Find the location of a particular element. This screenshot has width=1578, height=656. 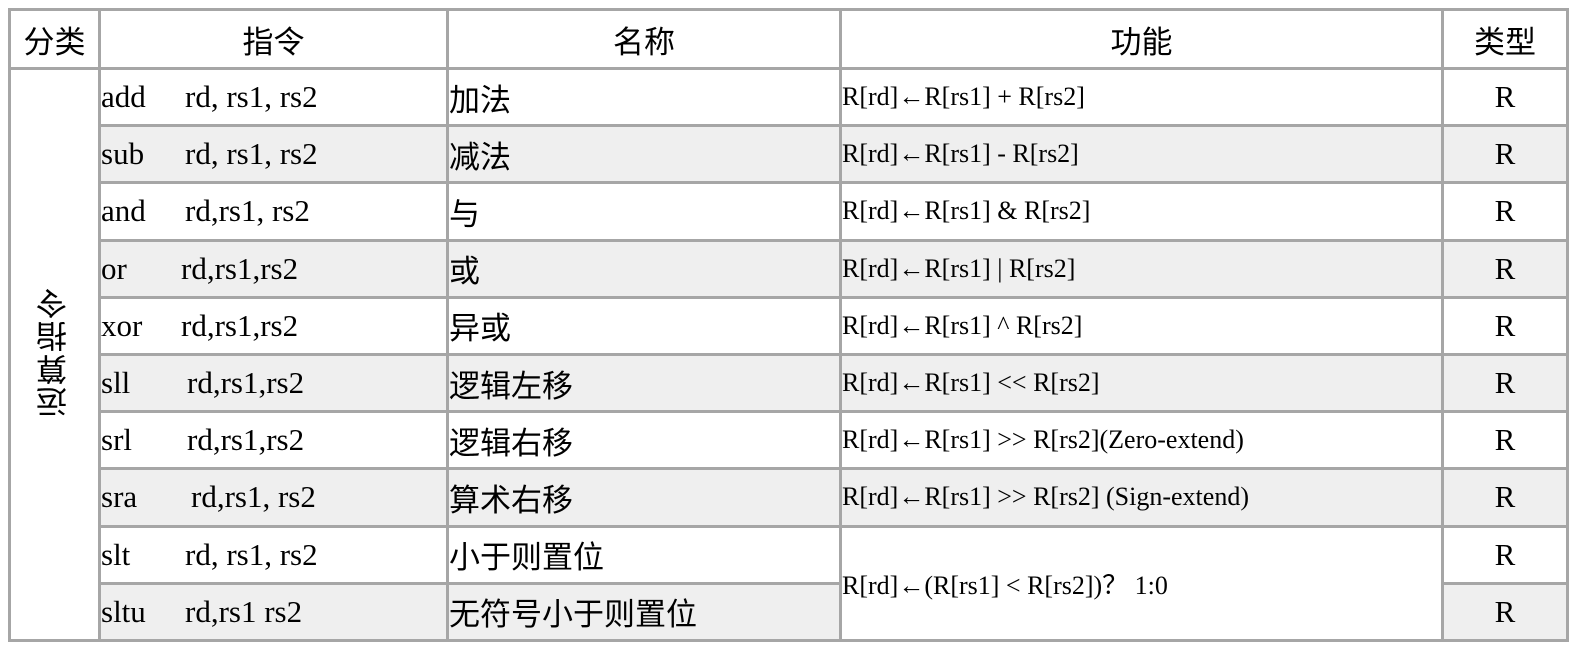

function-cell: R[rd]←R[rs1] >> R[rs2](Zero-extend) is located at coordinates (1141, 440).